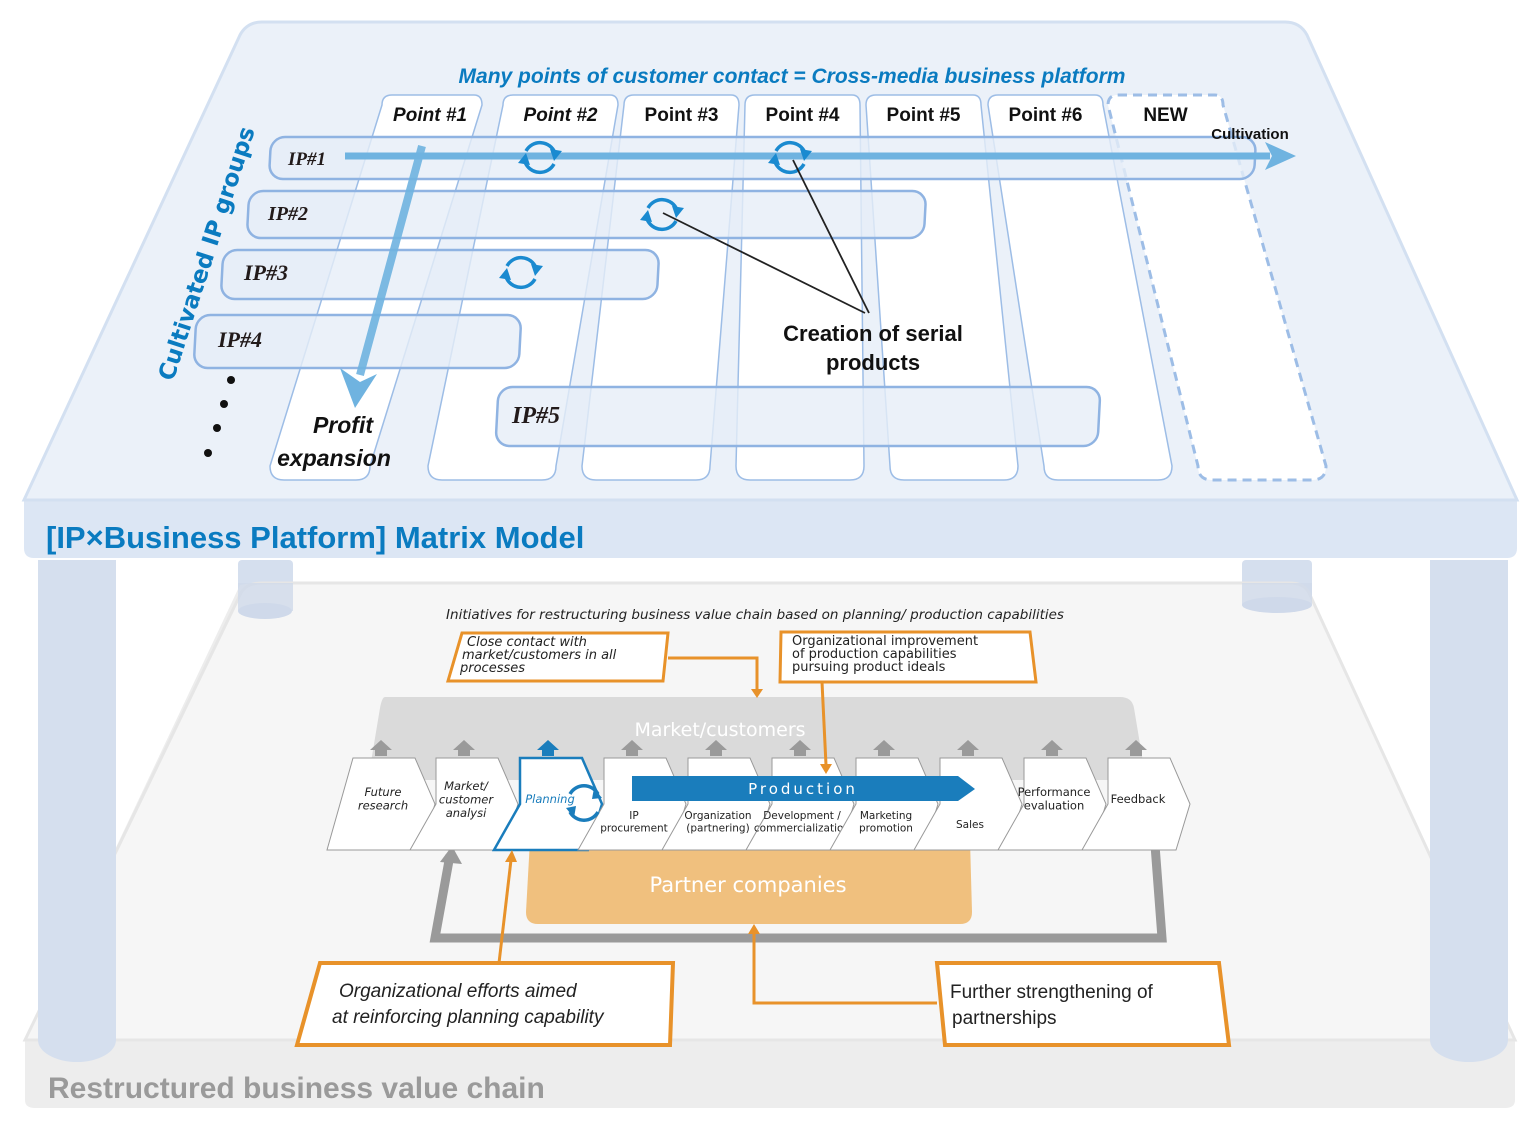 The height and width of the screenshot is (1134, 1540). I want to click on profit-label-line2: expansion, so click(334, 458).